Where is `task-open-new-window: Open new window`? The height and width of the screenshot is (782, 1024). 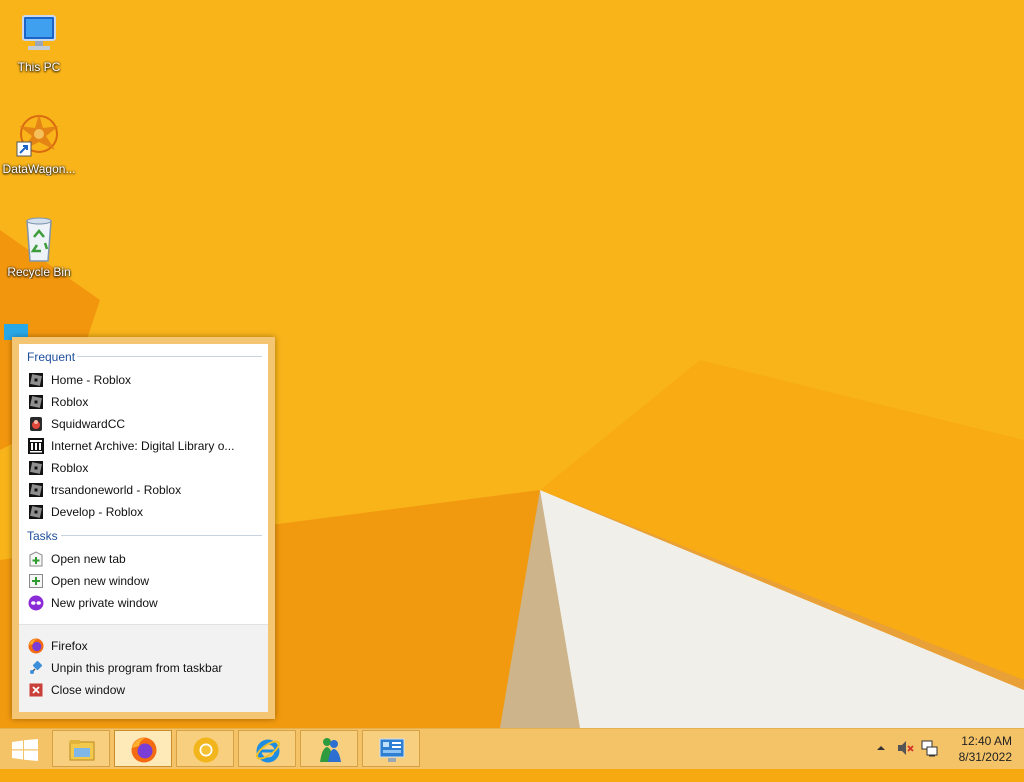
task-open-new-window: Open new window is located at coordinates (143, 581).